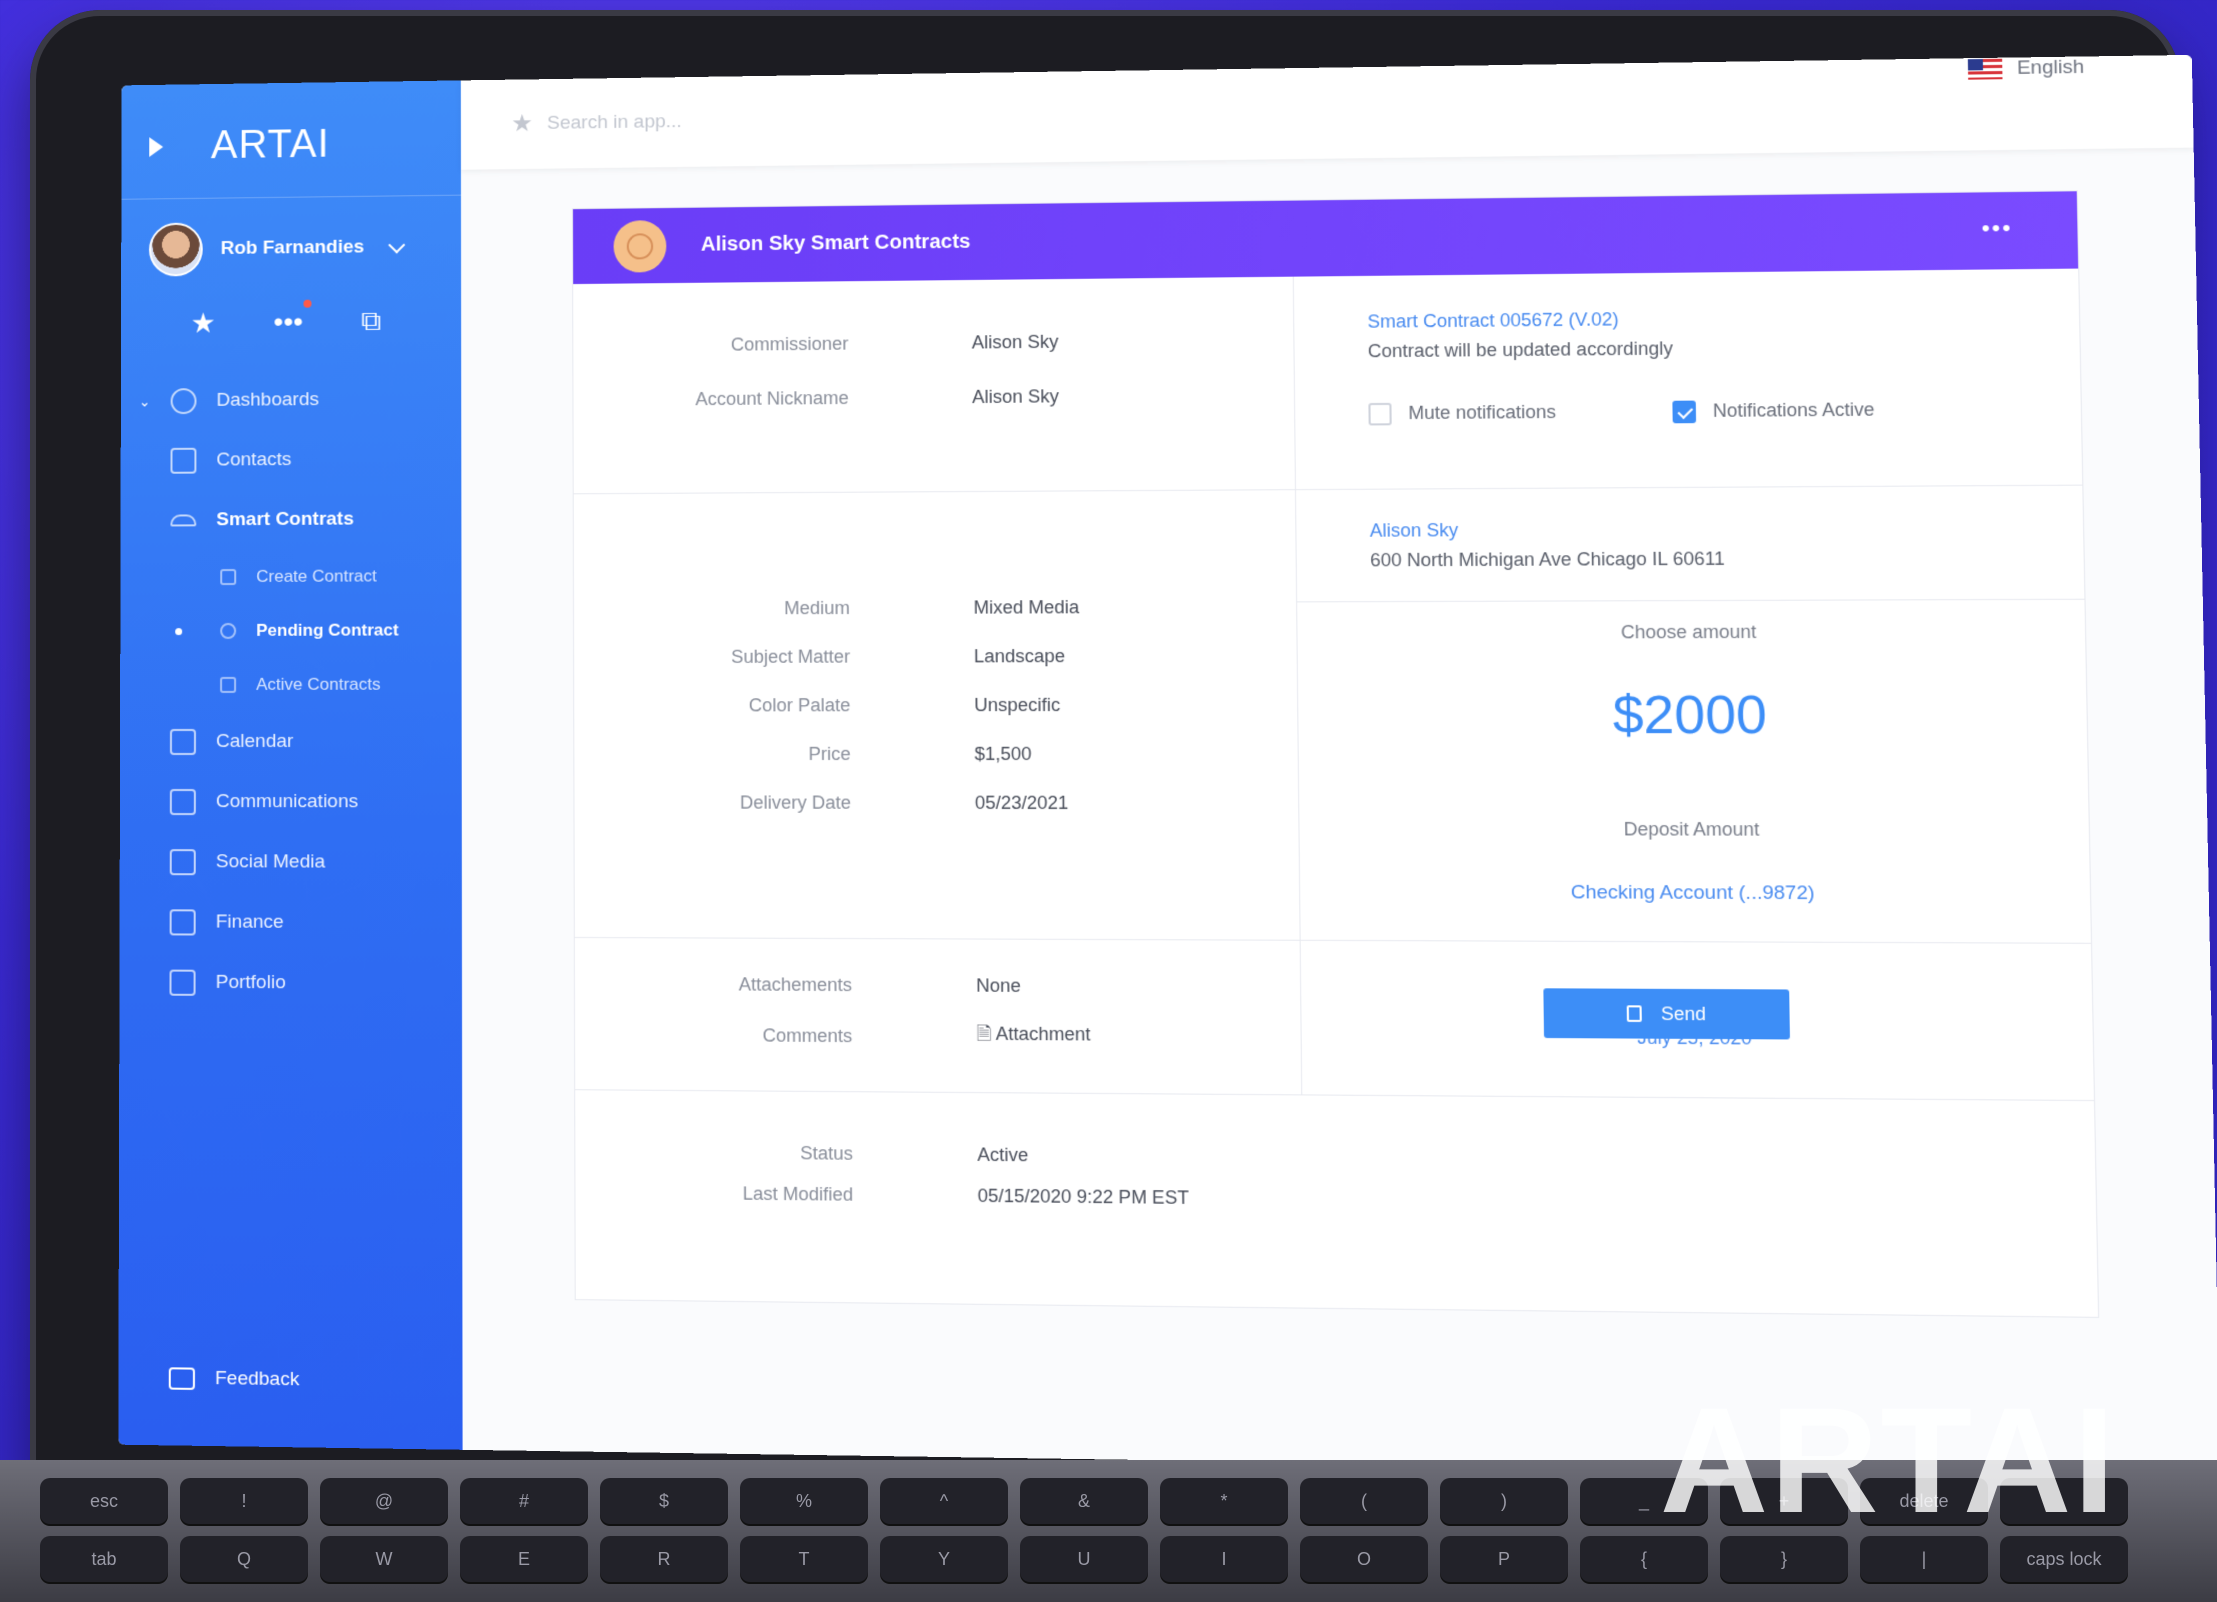 Image resolution: width=2217 pixels, height=1602 pixels. What do you see at coordinates (1691, 829) in the screenshot?
I see `deposit-label: Deposit Amount` at bounding box center [1691, 829].